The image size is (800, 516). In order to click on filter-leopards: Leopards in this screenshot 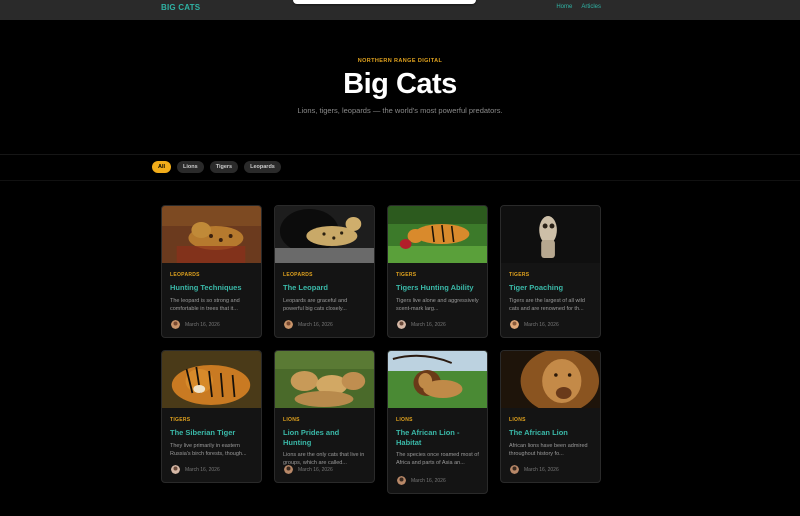, I will do `click(262, 167)`.